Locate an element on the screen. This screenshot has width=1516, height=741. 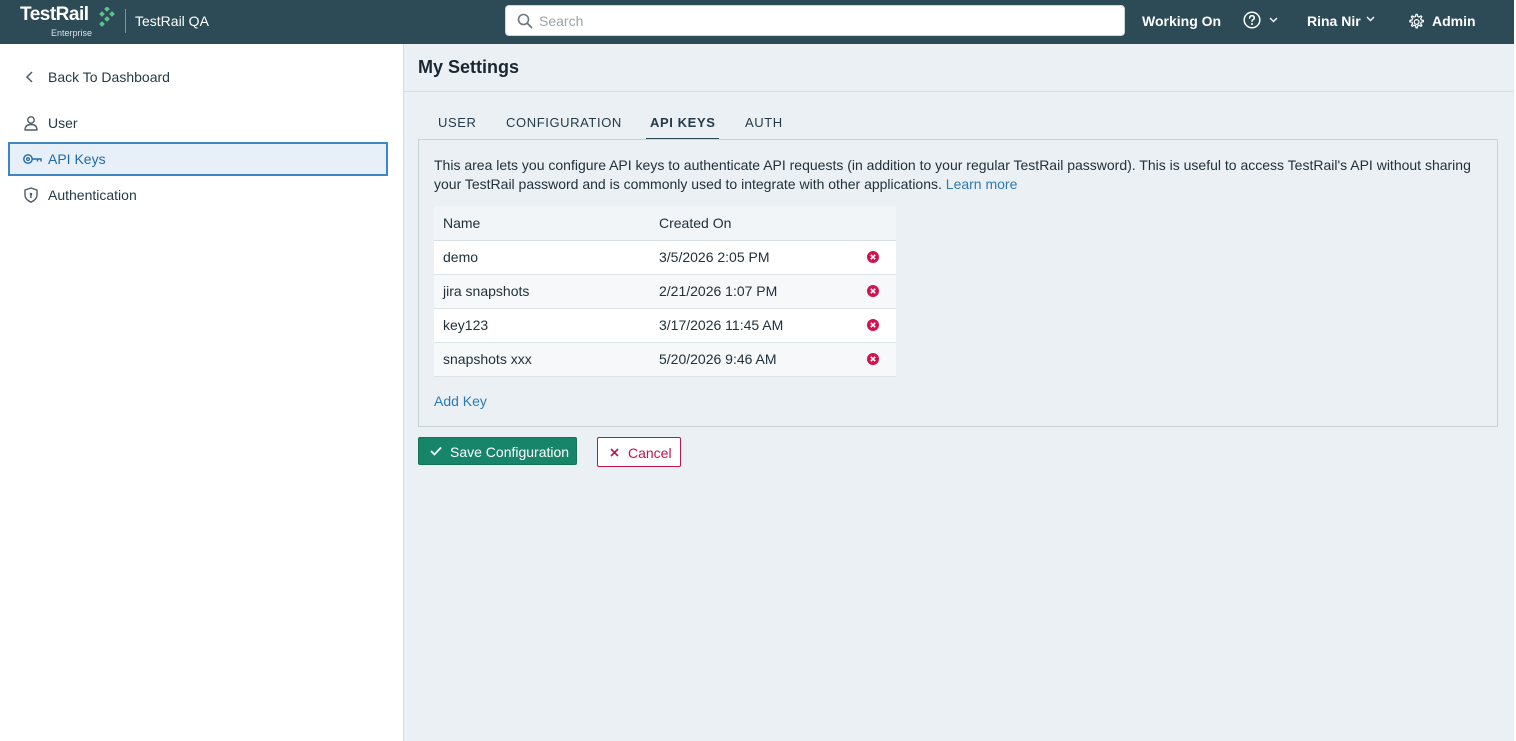
back-to-dashboard-label: Back To Dashboard is located at coordinates (109, 77).